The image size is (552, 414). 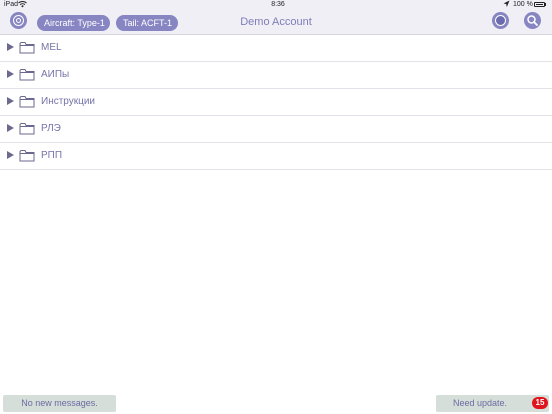 I want to click on folder-label: РПП, so click(x=52, y=155).